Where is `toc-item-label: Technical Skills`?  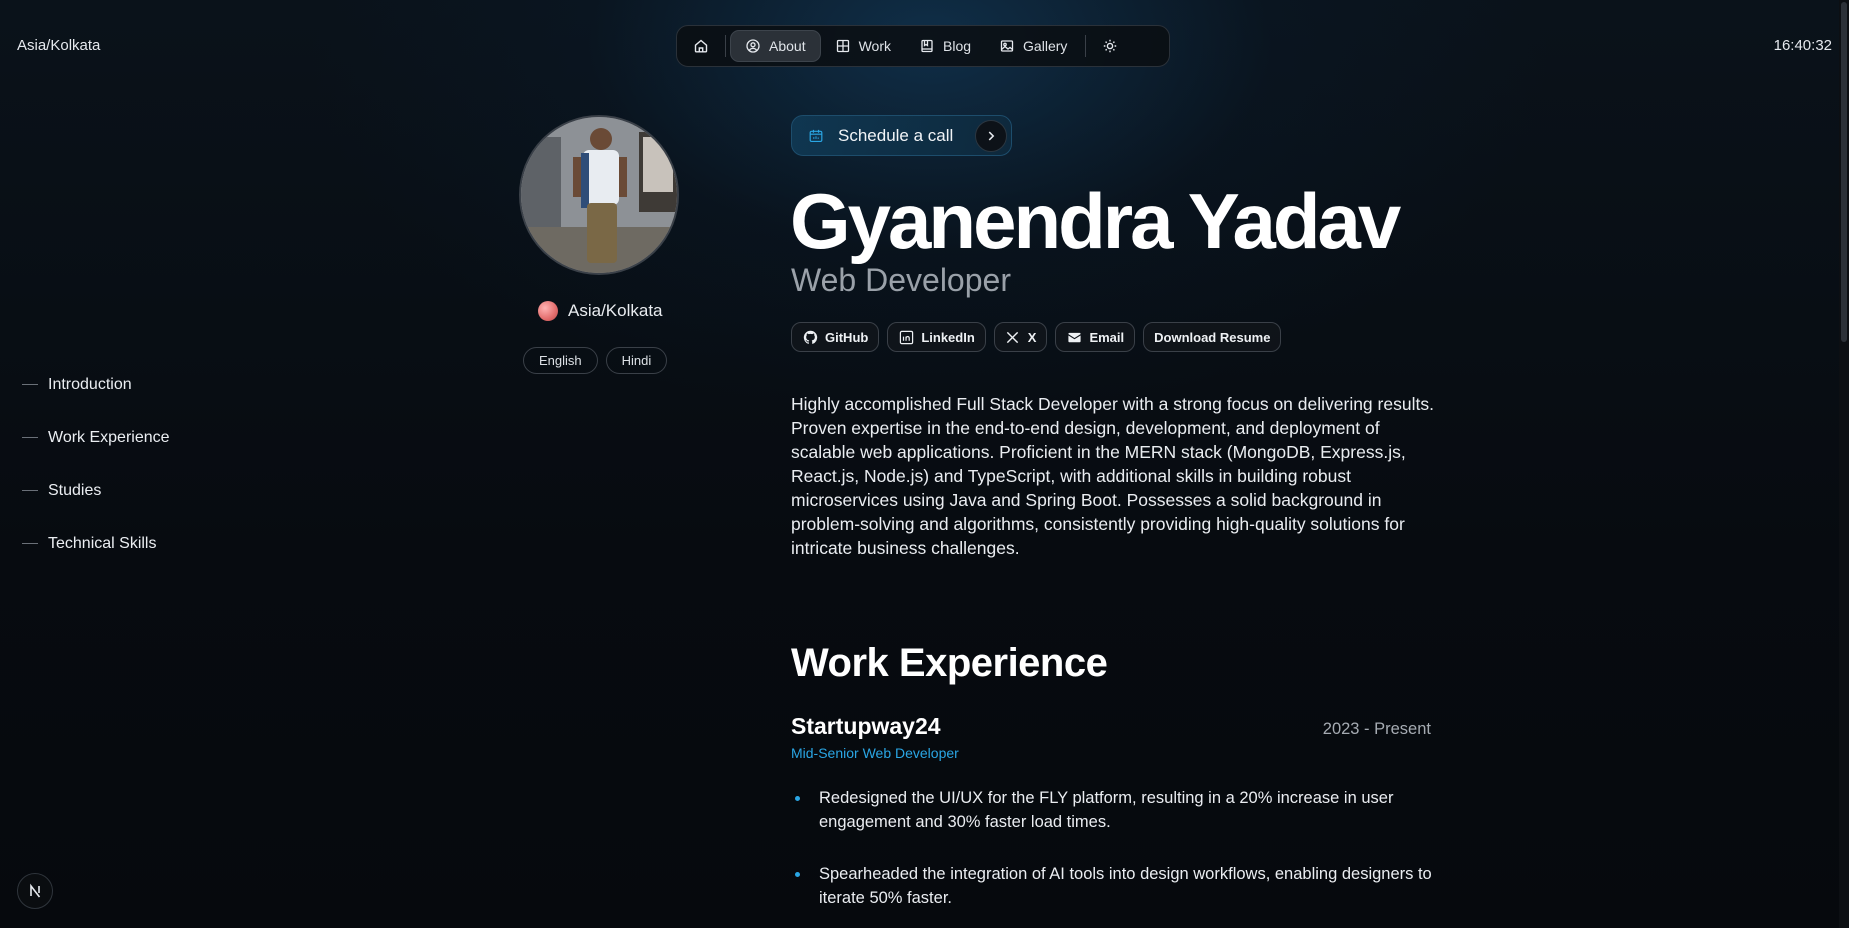 toc-item-label: Technical Skills is located at coordinates (102, 543).